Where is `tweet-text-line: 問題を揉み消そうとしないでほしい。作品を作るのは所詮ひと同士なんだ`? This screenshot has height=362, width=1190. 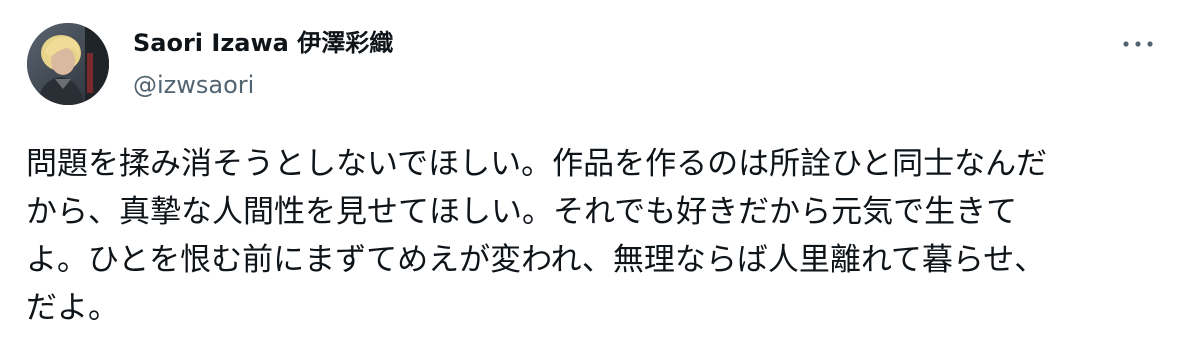
tweet-text-line: 問題を揉み消そうとしないでほしい。作品を作るのは所詮ひと同士なんだ is located at coordinates (537, 164).